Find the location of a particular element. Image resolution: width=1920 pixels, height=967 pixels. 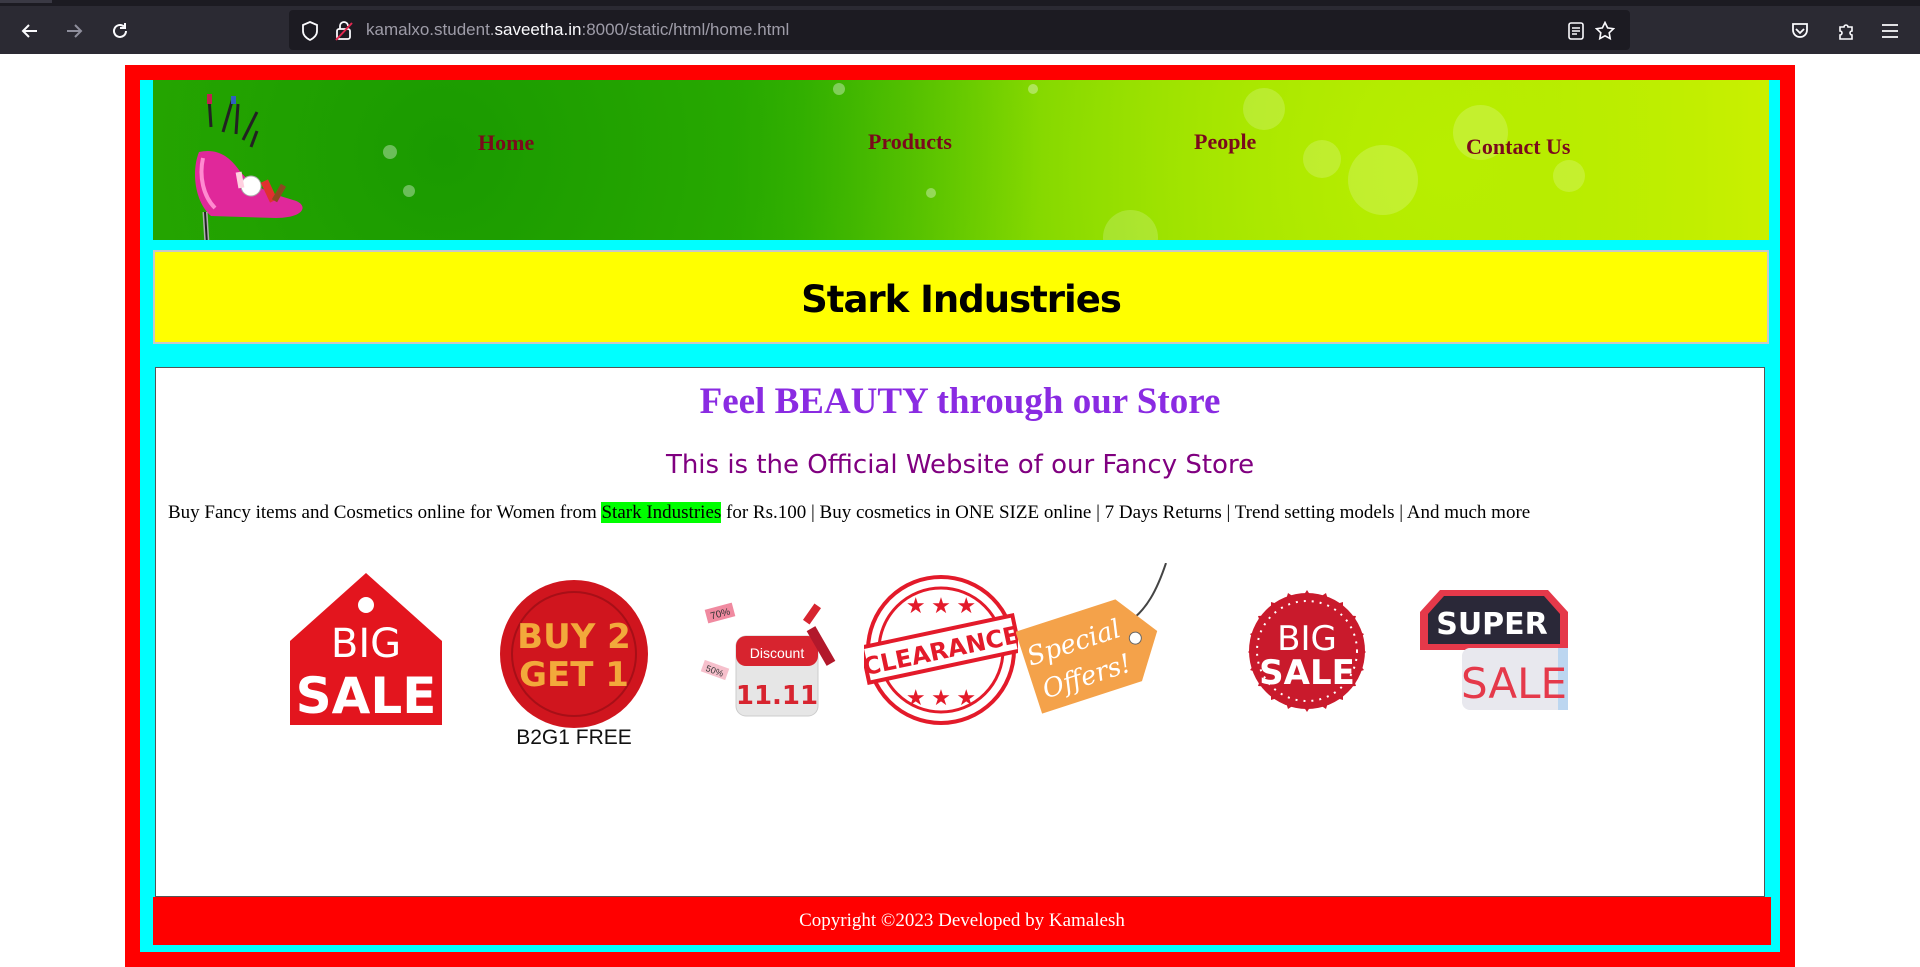

header-banner: Home Products People Contact Us is located at coordinates (961, 160).